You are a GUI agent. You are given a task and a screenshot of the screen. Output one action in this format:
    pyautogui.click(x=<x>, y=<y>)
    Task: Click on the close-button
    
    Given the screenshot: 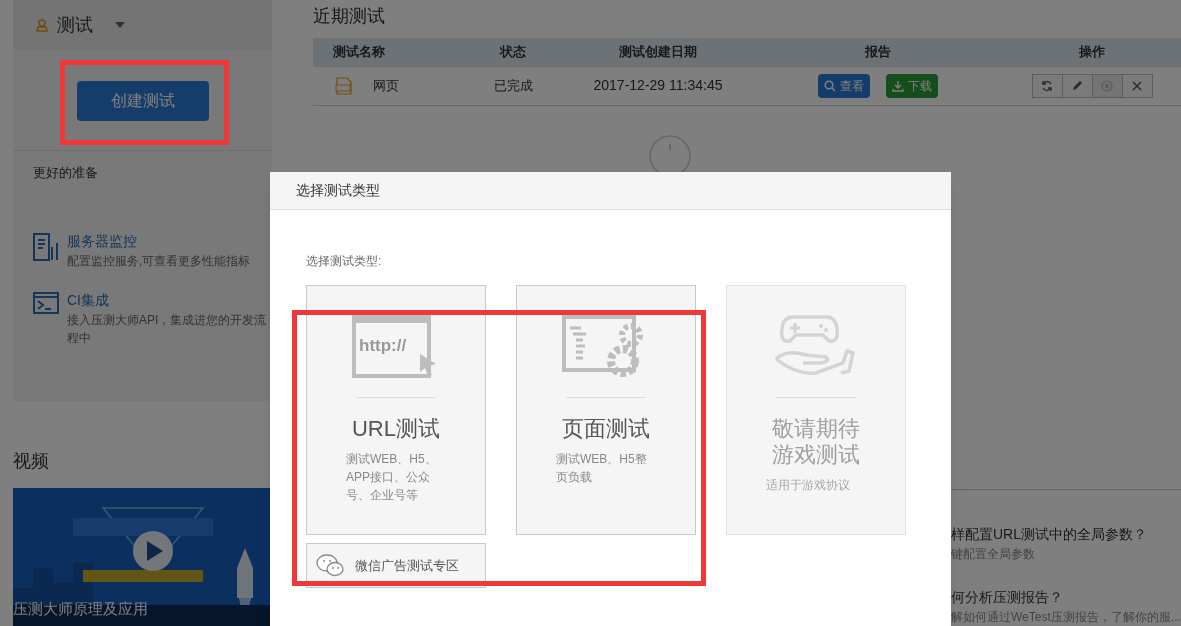 What is the action you would take?
    pyautogui.click(x=1137, y=85)
    